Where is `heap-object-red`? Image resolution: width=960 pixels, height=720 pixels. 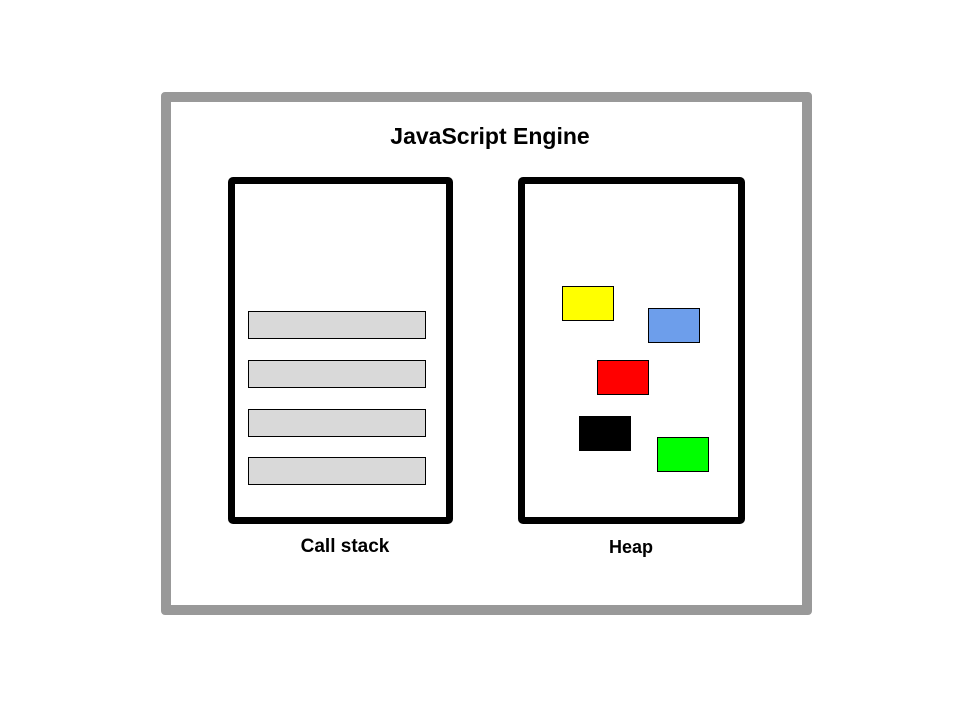 heap-object-red is located at coordinates (623, 377).